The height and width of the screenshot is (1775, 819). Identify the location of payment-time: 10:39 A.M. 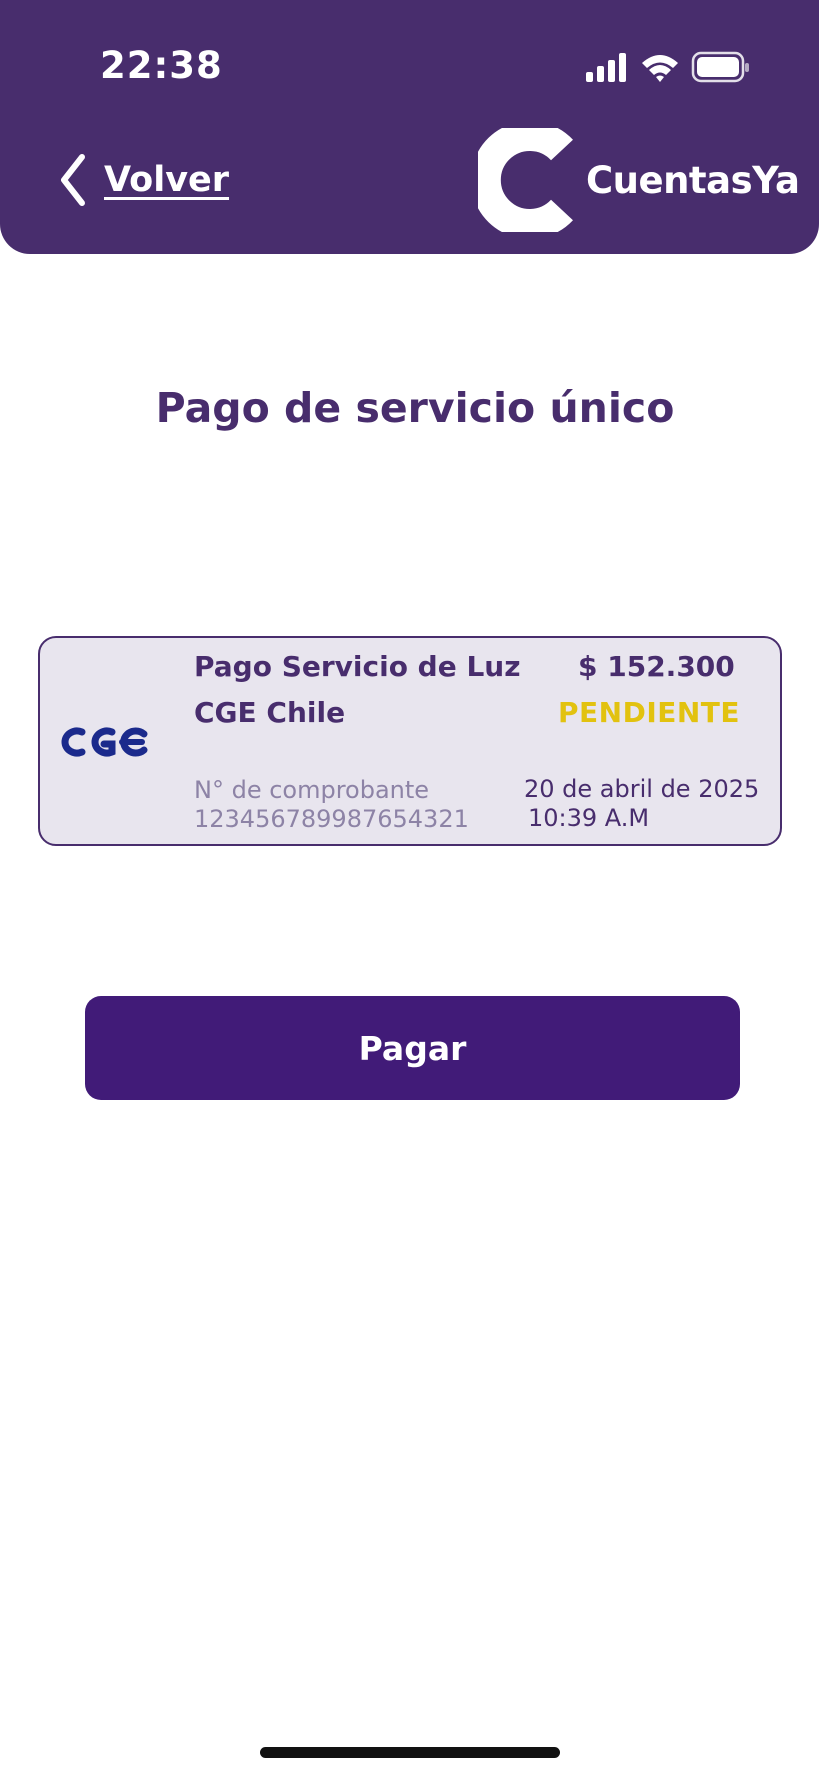
(589, 818).